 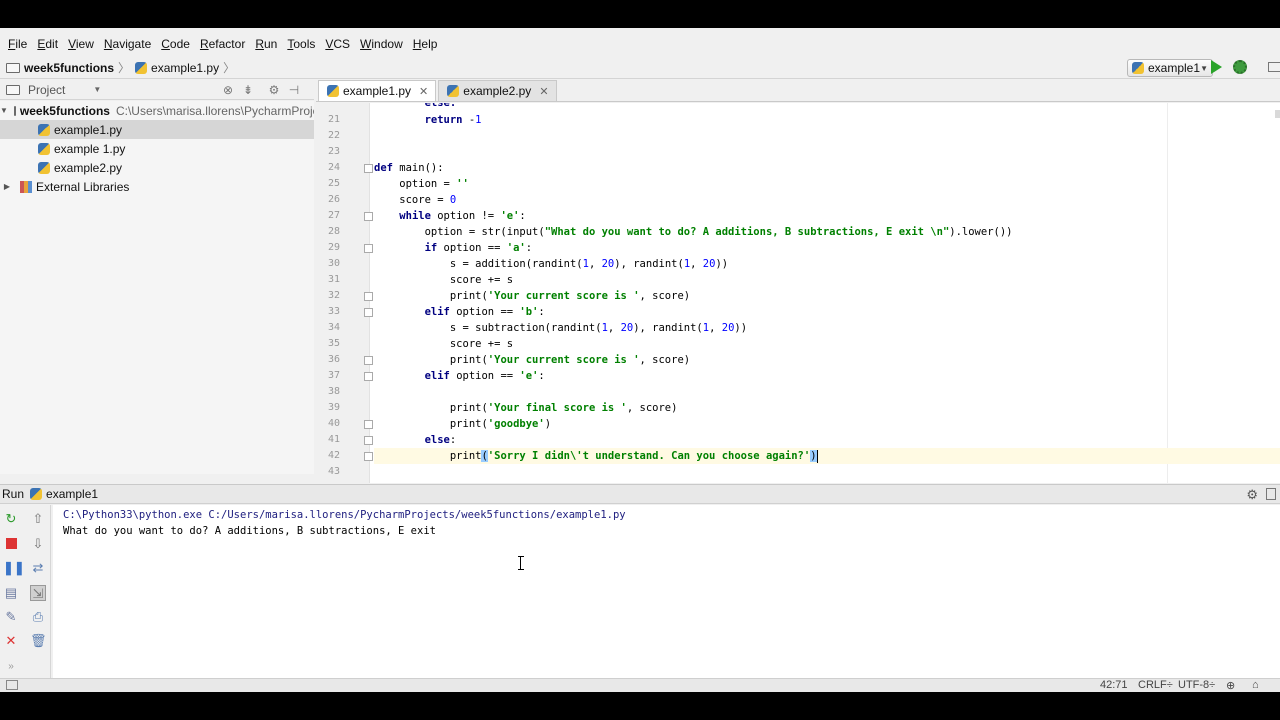 What do you see at coordinates (328, 231) in the screenshot?
I see `line-number: 28` at bounding box center [328, 231].